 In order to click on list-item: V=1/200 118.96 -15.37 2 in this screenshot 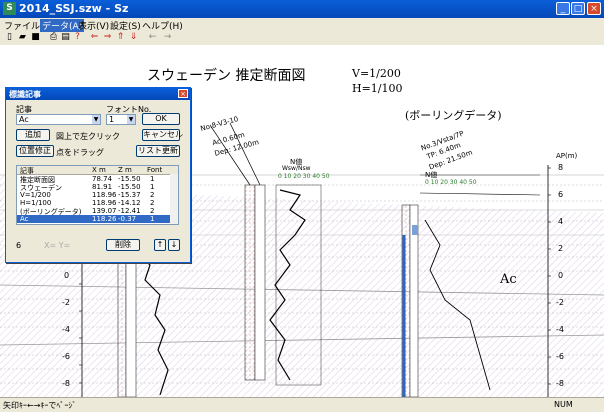, I will do `click(97, 195)`.